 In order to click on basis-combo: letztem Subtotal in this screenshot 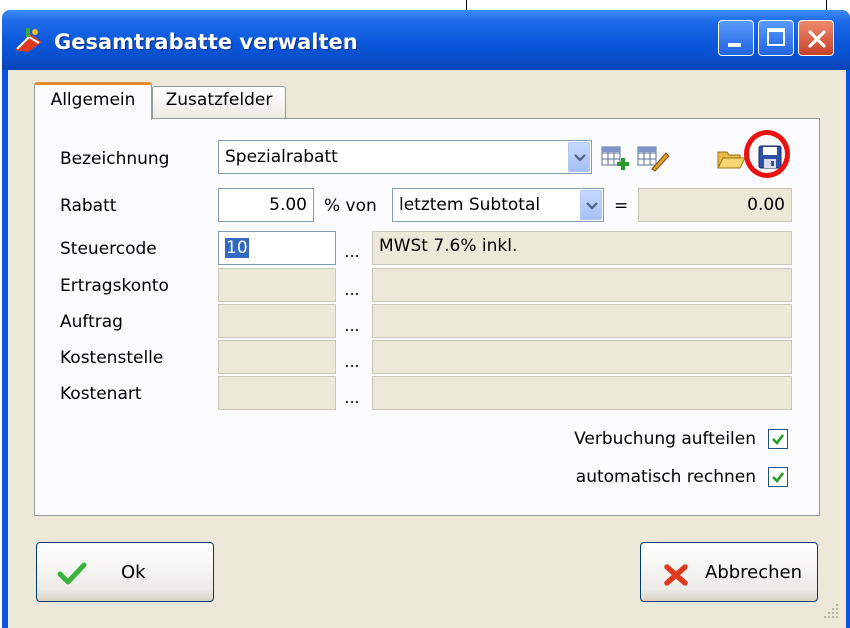, I will do `click(498, 205)`.